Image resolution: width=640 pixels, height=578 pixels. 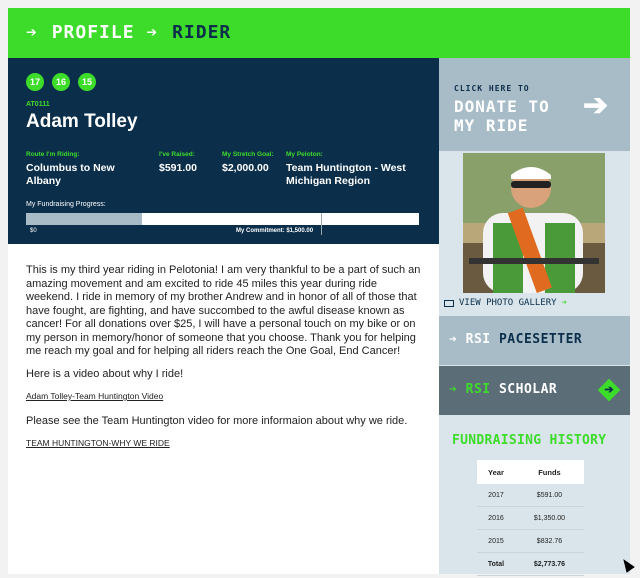 What do you see at coordinates (496, 564) in the screenshot?
I see `total-label: Total` at bounding box center [496, 564].